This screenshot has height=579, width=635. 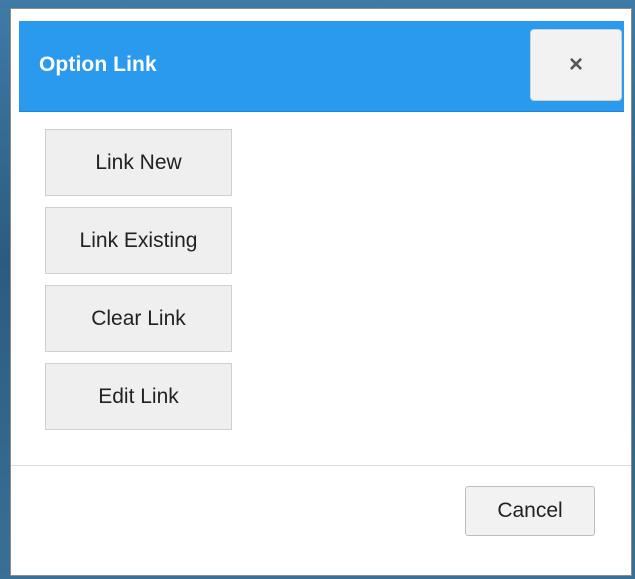 I want to click on link-new-button: Link New, so click(x=138, y=162).